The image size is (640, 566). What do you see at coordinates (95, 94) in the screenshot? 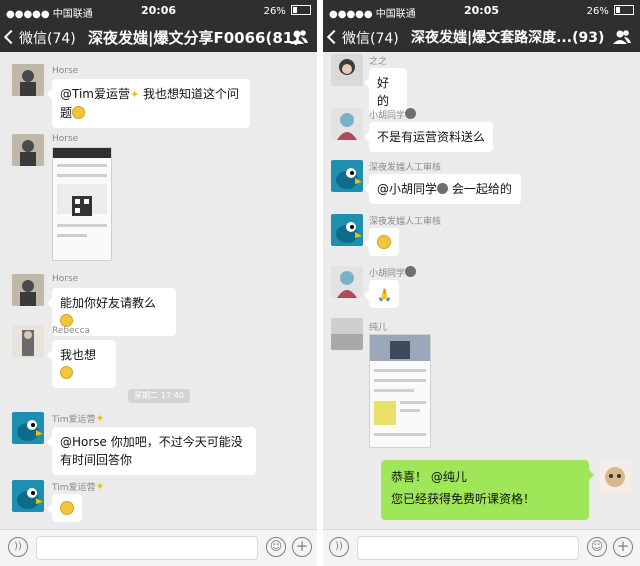
I see `mention: @Tim爱运营` at bounding box center [95, 94].